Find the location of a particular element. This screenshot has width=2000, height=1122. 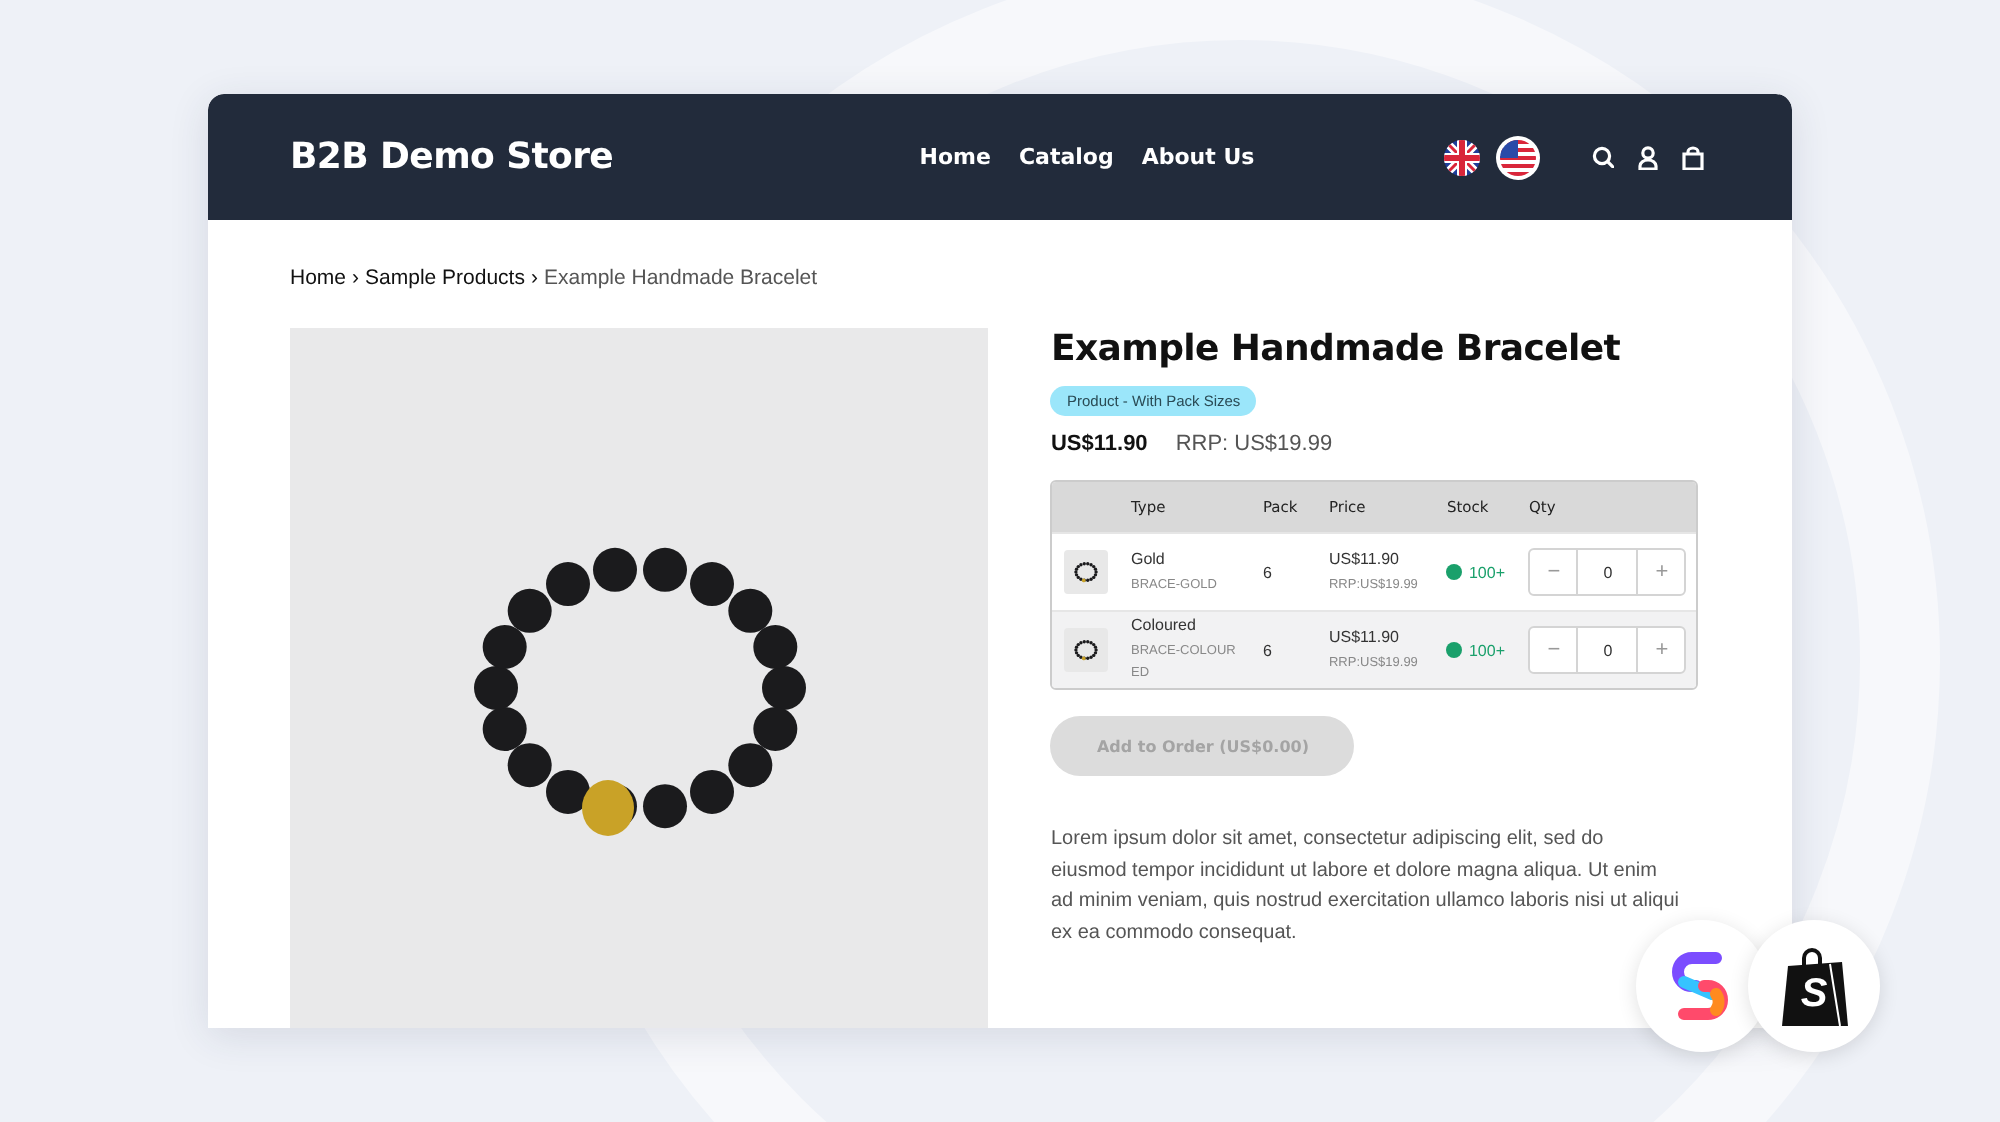

us-flag-icon is located at coordinates (1518, 157).